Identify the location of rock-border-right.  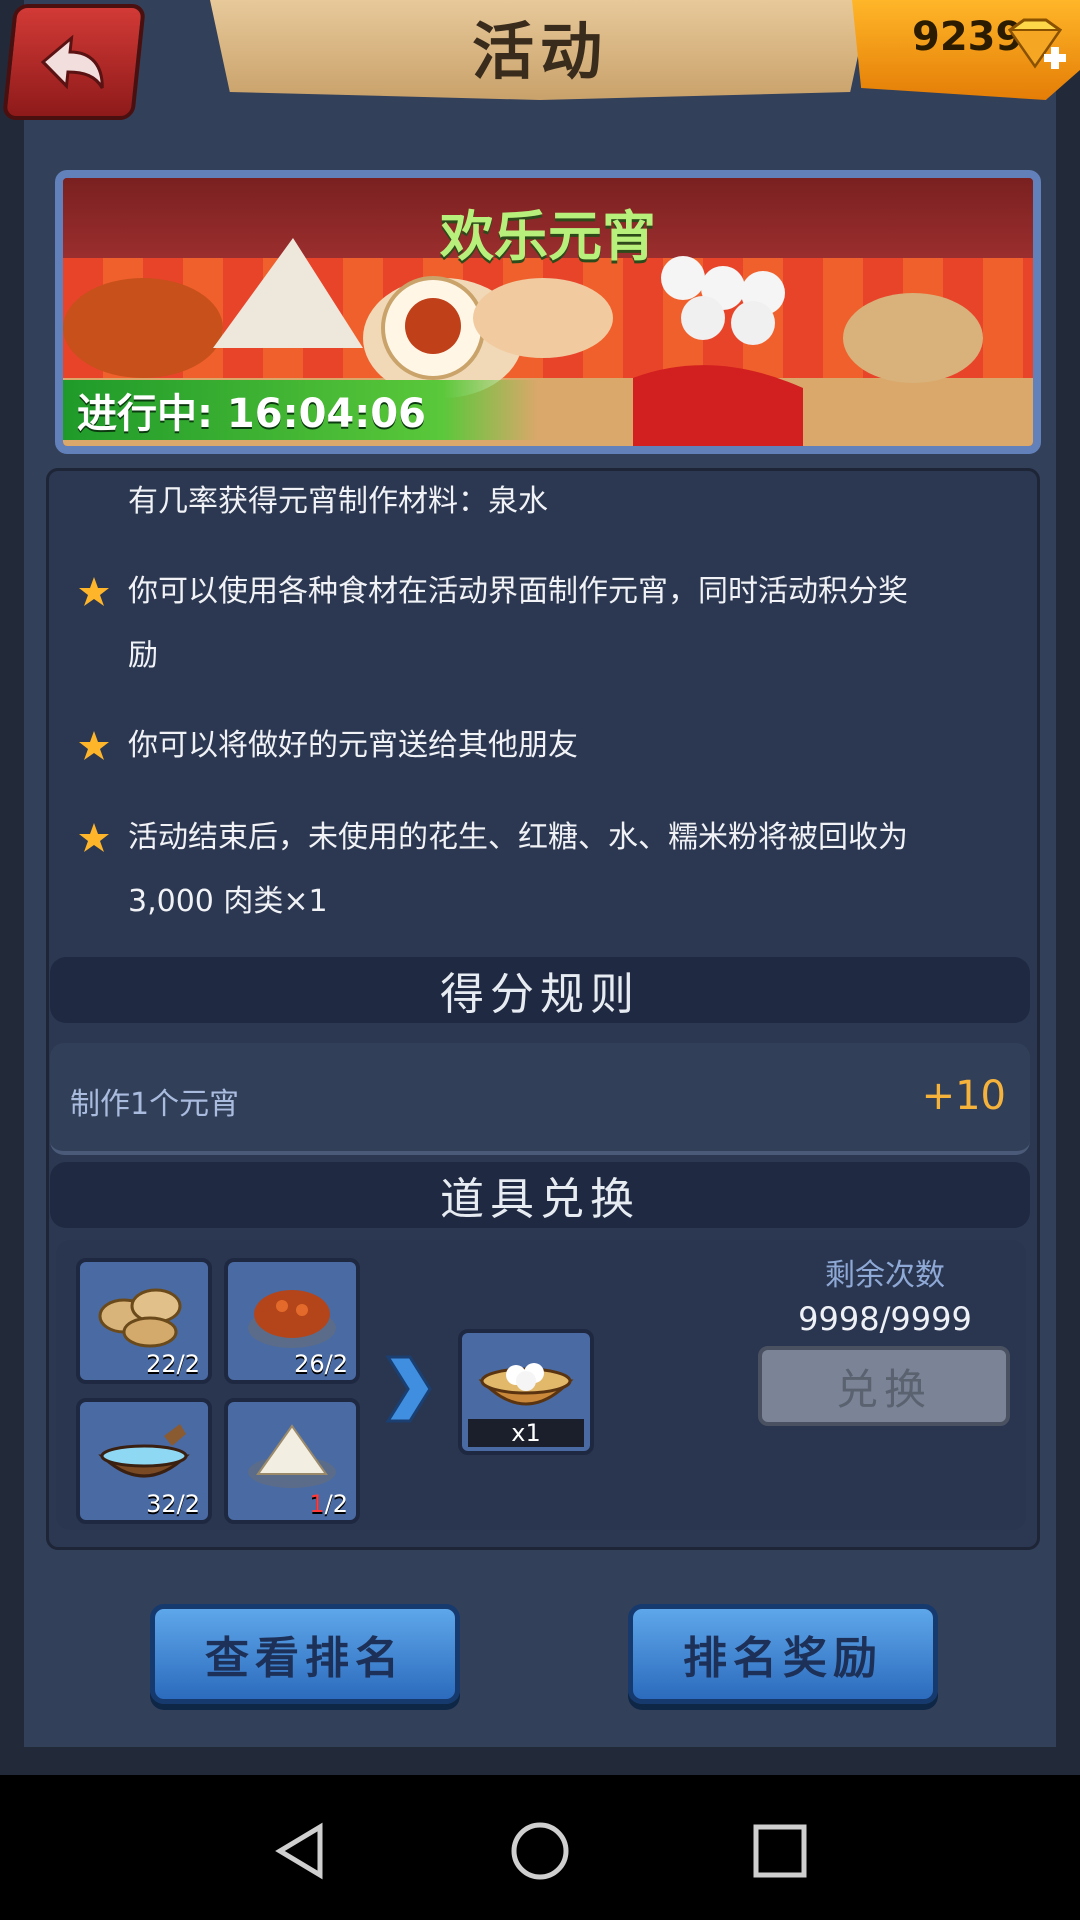
(1068, 887).